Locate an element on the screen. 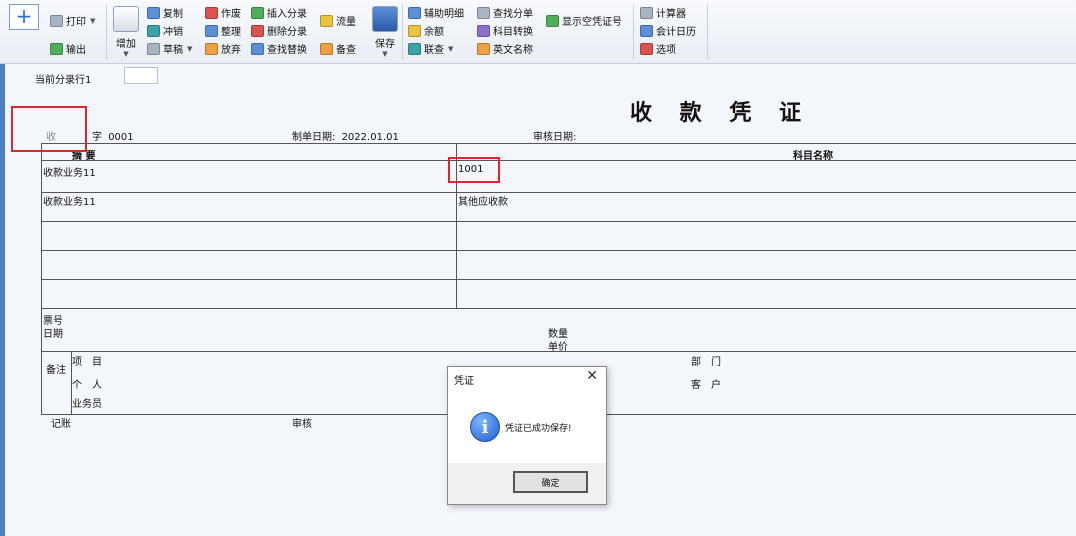  account-convert-button: 科目转换 is located at coordinates (505, 30).